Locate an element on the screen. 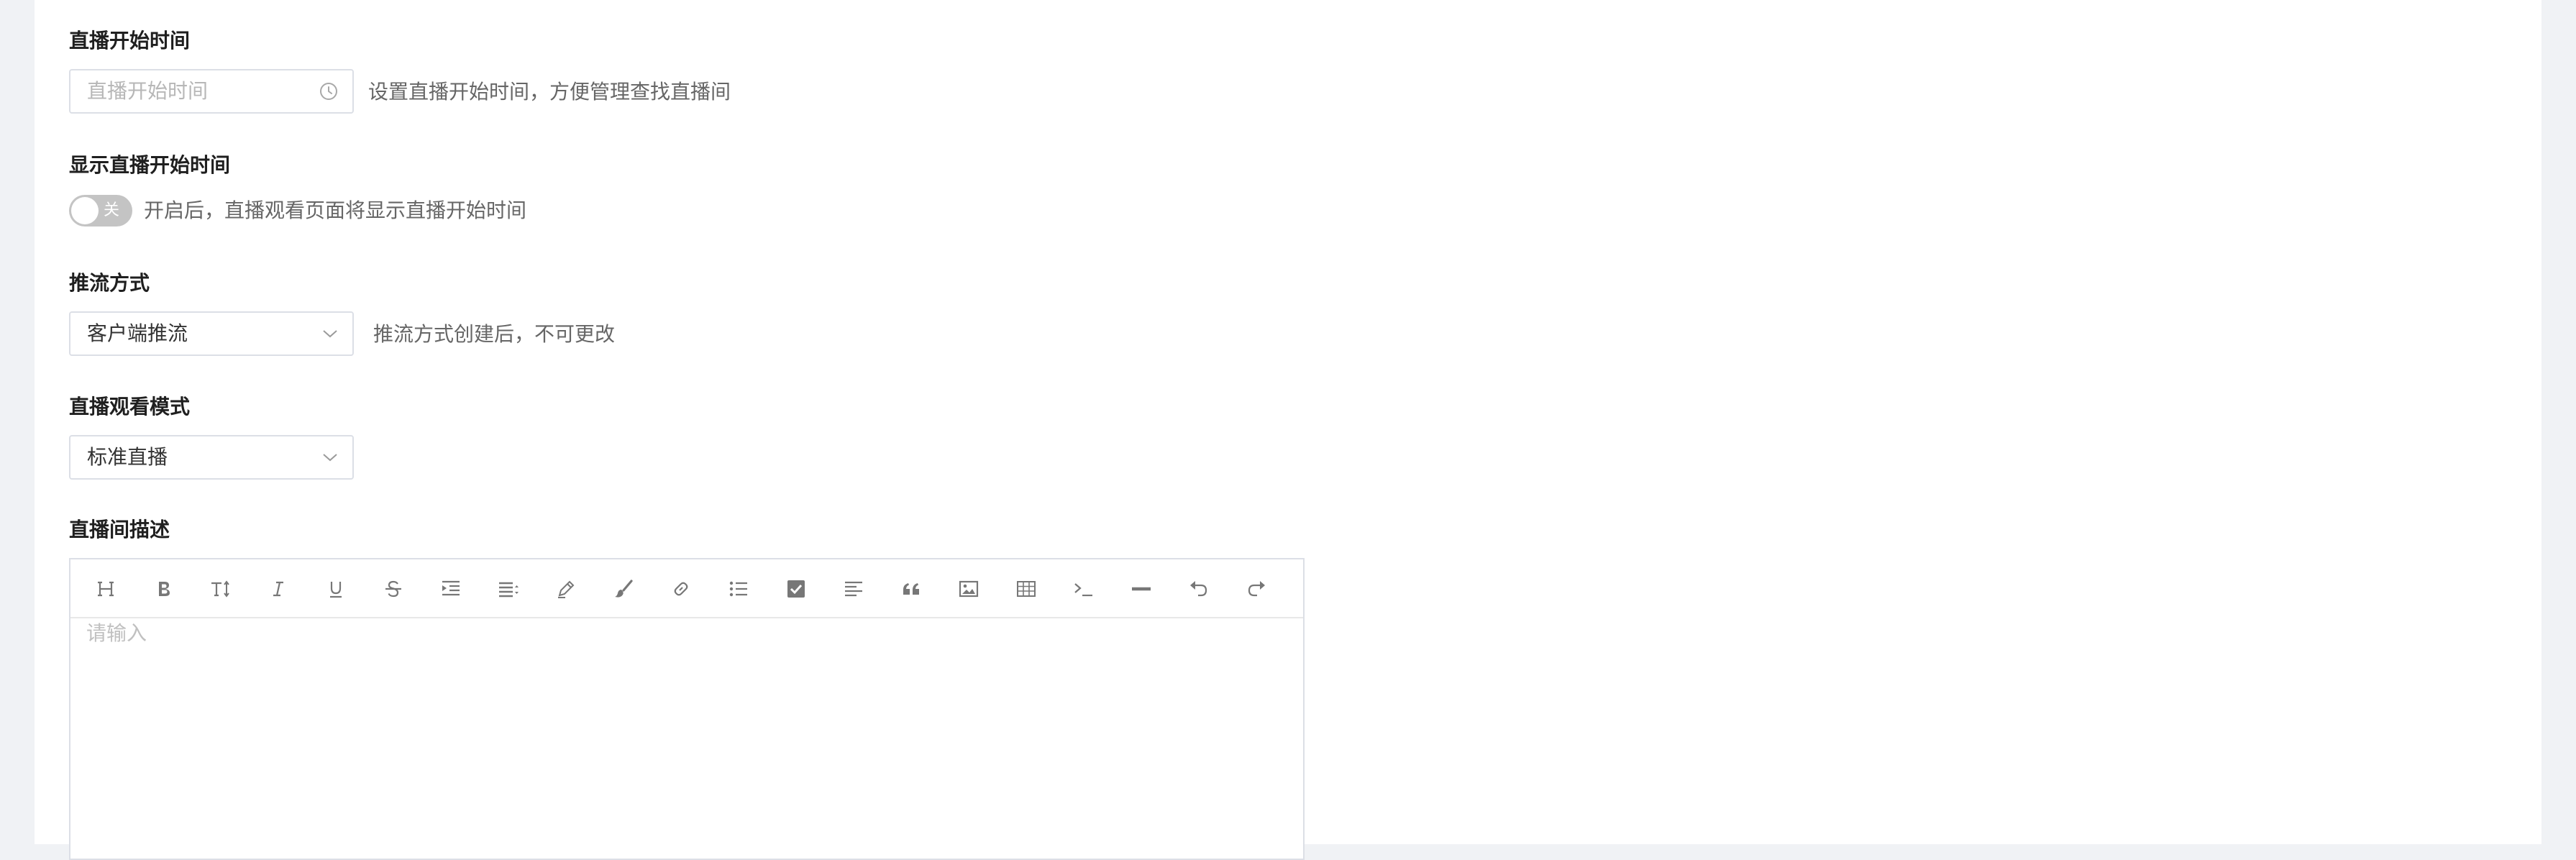  watch-mode-value: 标准直播 is located at coordinates (127, 457).